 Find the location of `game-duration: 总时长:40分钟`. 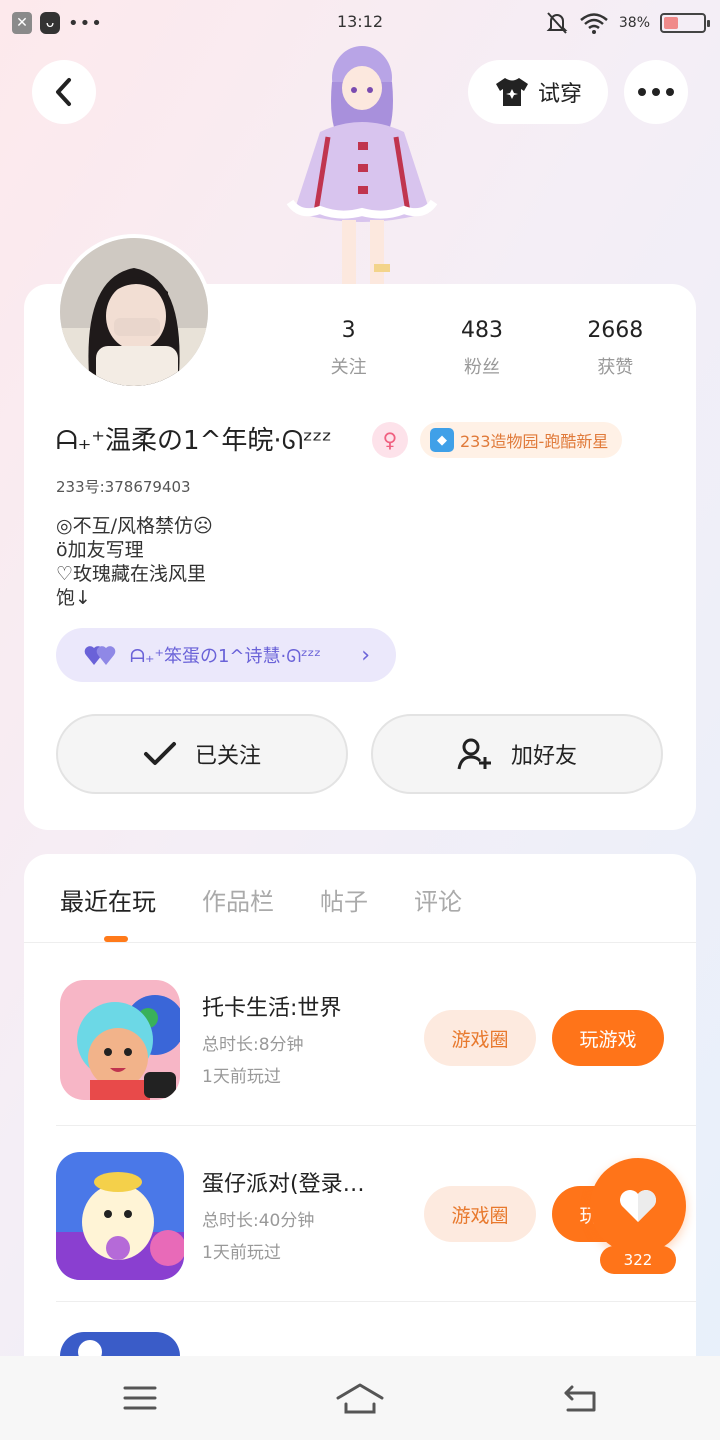

game-duration: 总时长:40分钟 is located at coordinates (258, 1221).